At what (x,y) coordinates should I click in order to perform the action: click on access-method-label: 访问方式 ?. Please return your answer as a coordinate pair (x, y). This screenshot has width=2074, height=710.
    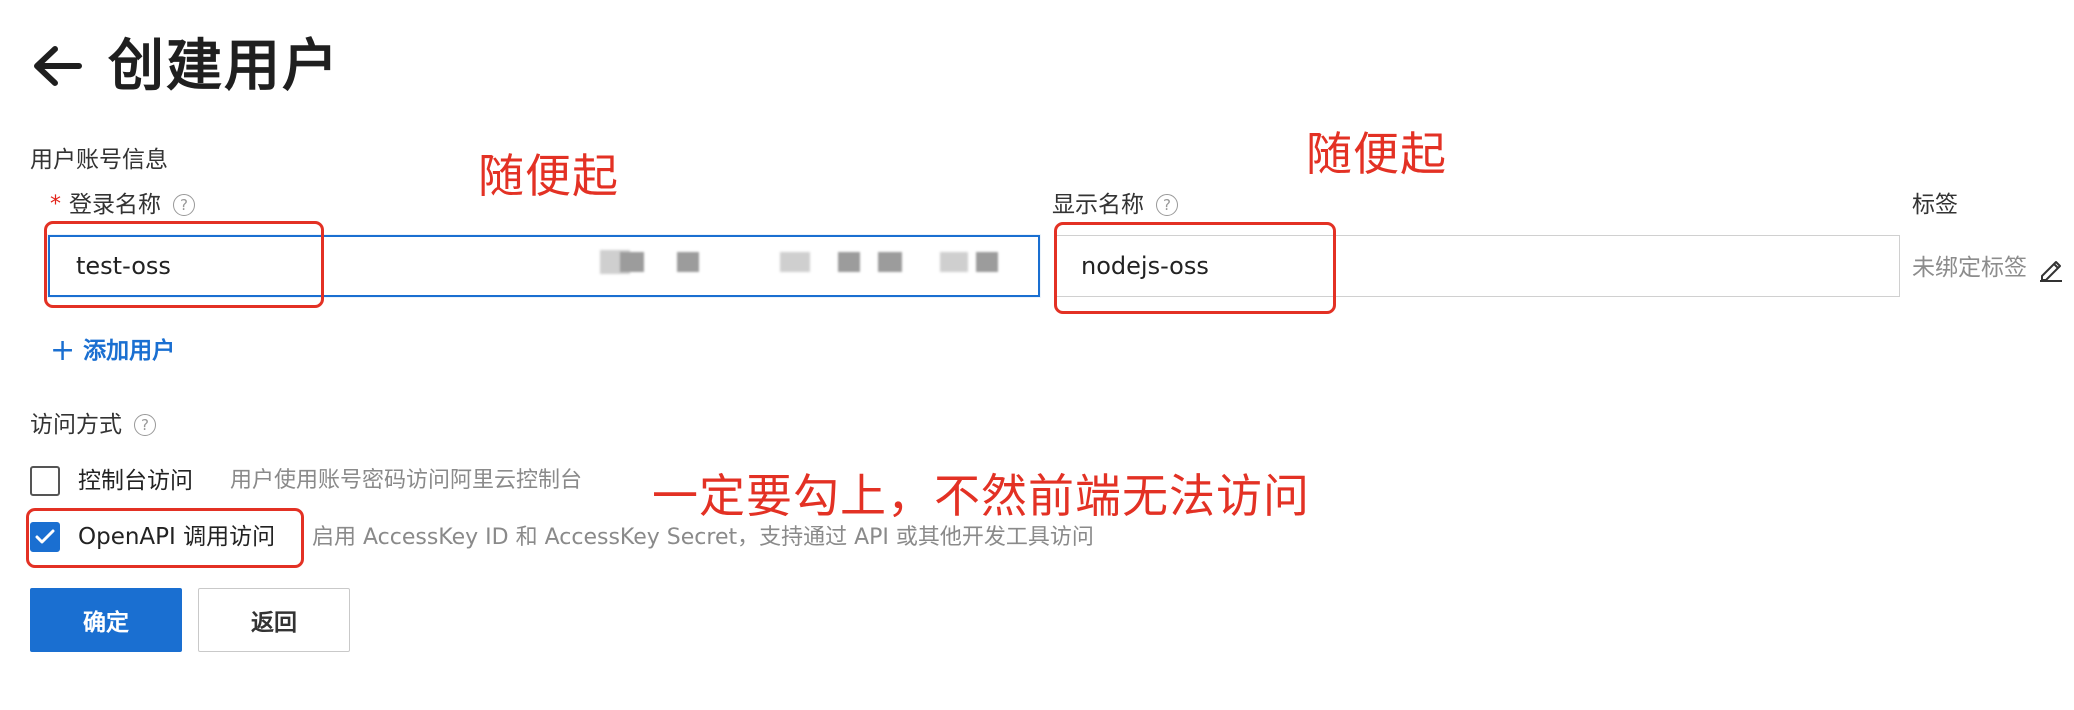
    Looking at the image, I should click on (93, 425).